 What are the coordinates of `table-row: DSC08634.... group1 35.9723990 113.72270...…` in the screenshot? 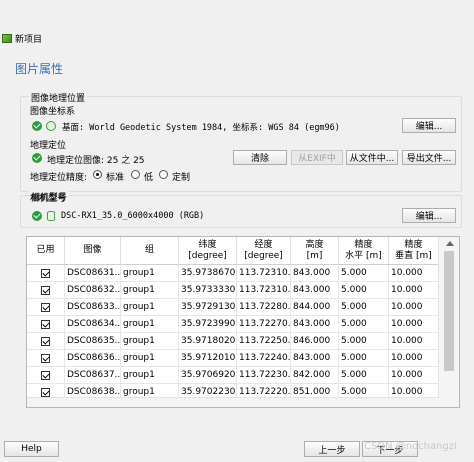 It's located at (233, 324).